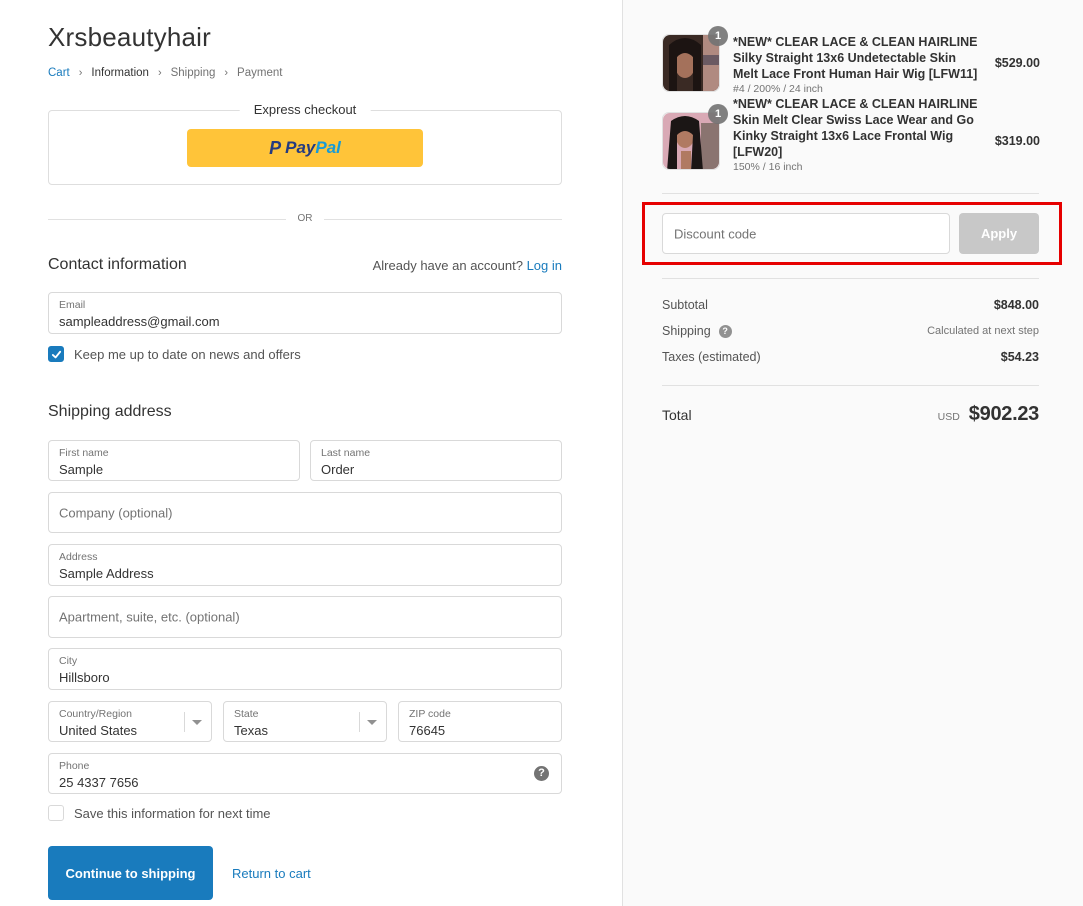 The width and height of the screenshot is (1083, 906). I want to click on address-label: Address, so click(78, 557).